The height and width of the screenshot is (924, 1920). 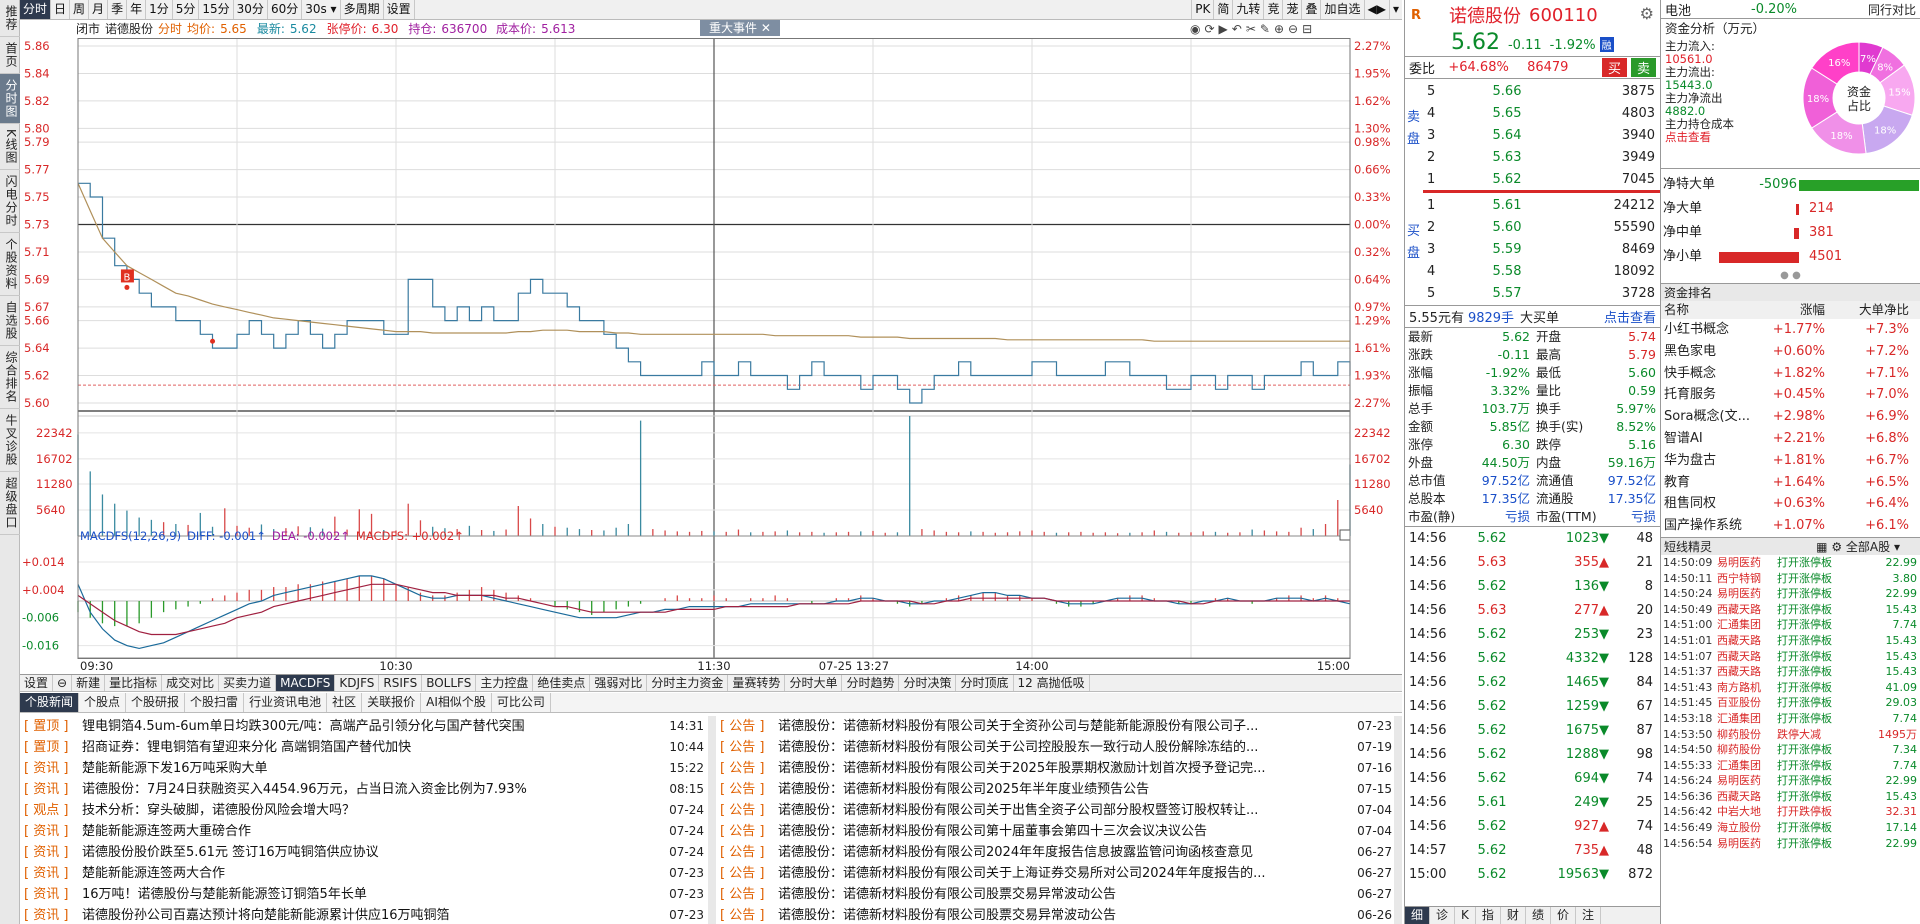 I want to click on period-tab: 30分, so click(x=251, y=9).